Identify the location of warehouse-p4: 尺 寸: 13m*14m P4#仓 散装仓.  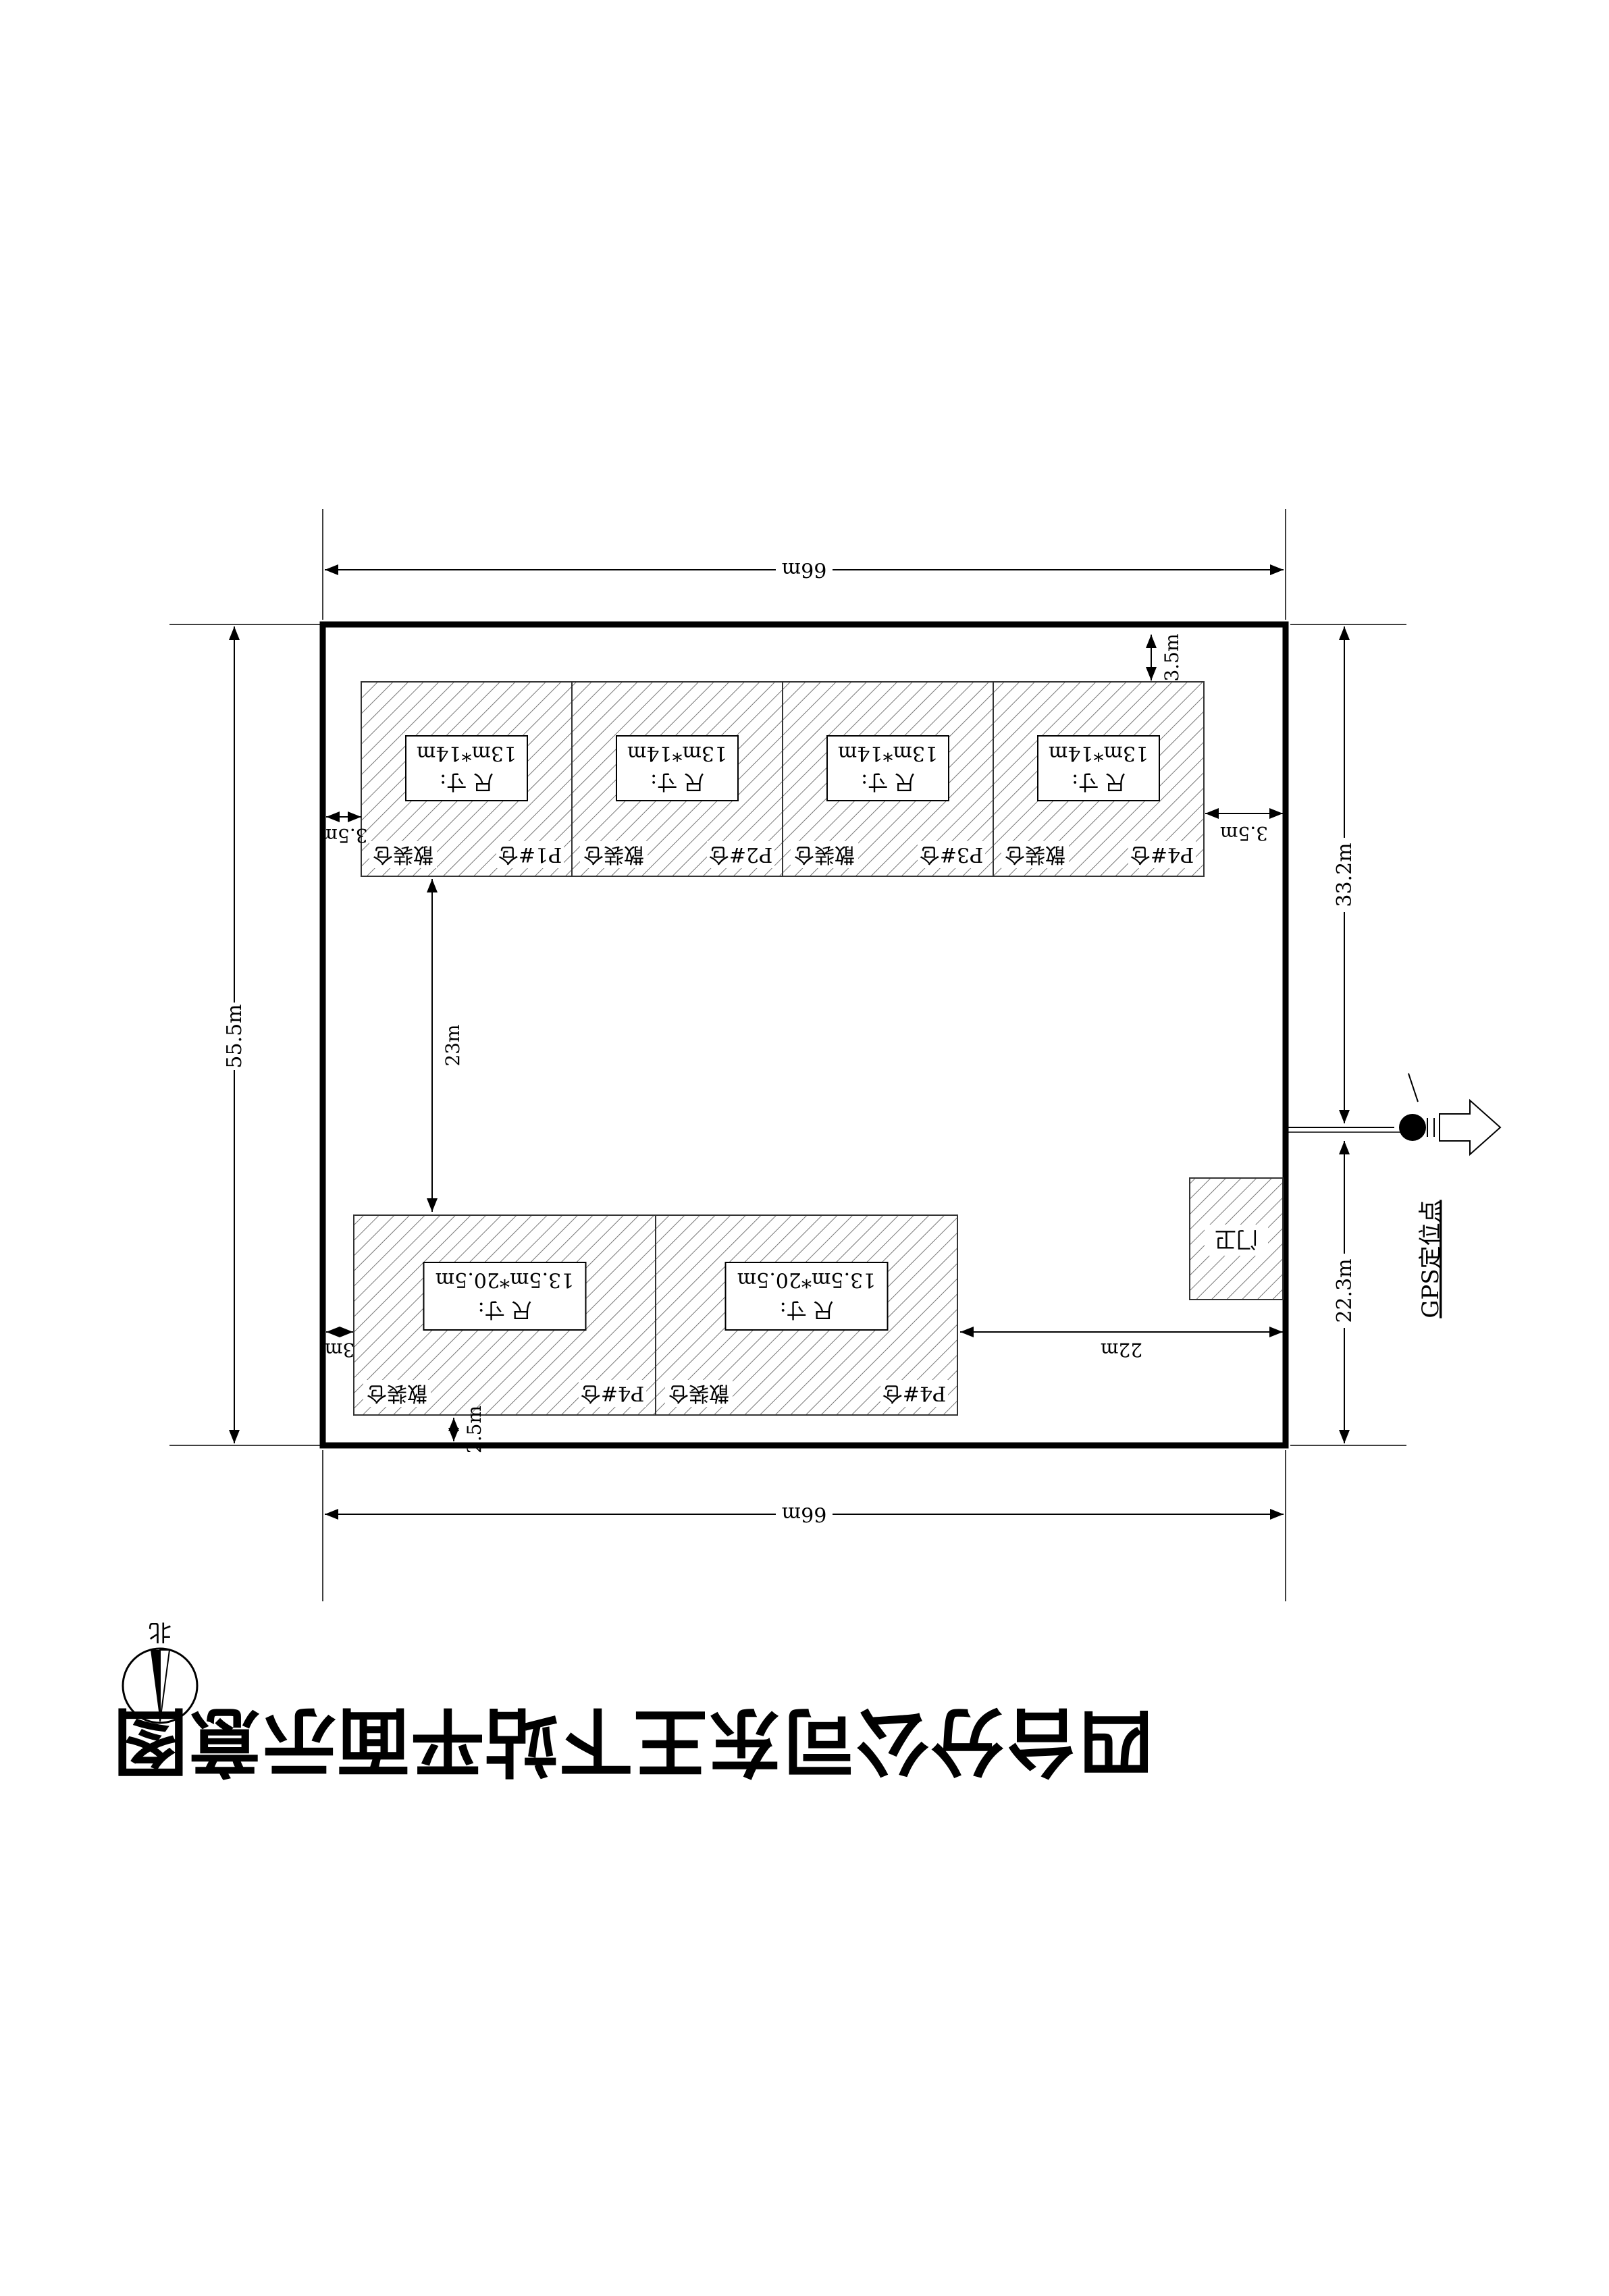
(1099, 779).